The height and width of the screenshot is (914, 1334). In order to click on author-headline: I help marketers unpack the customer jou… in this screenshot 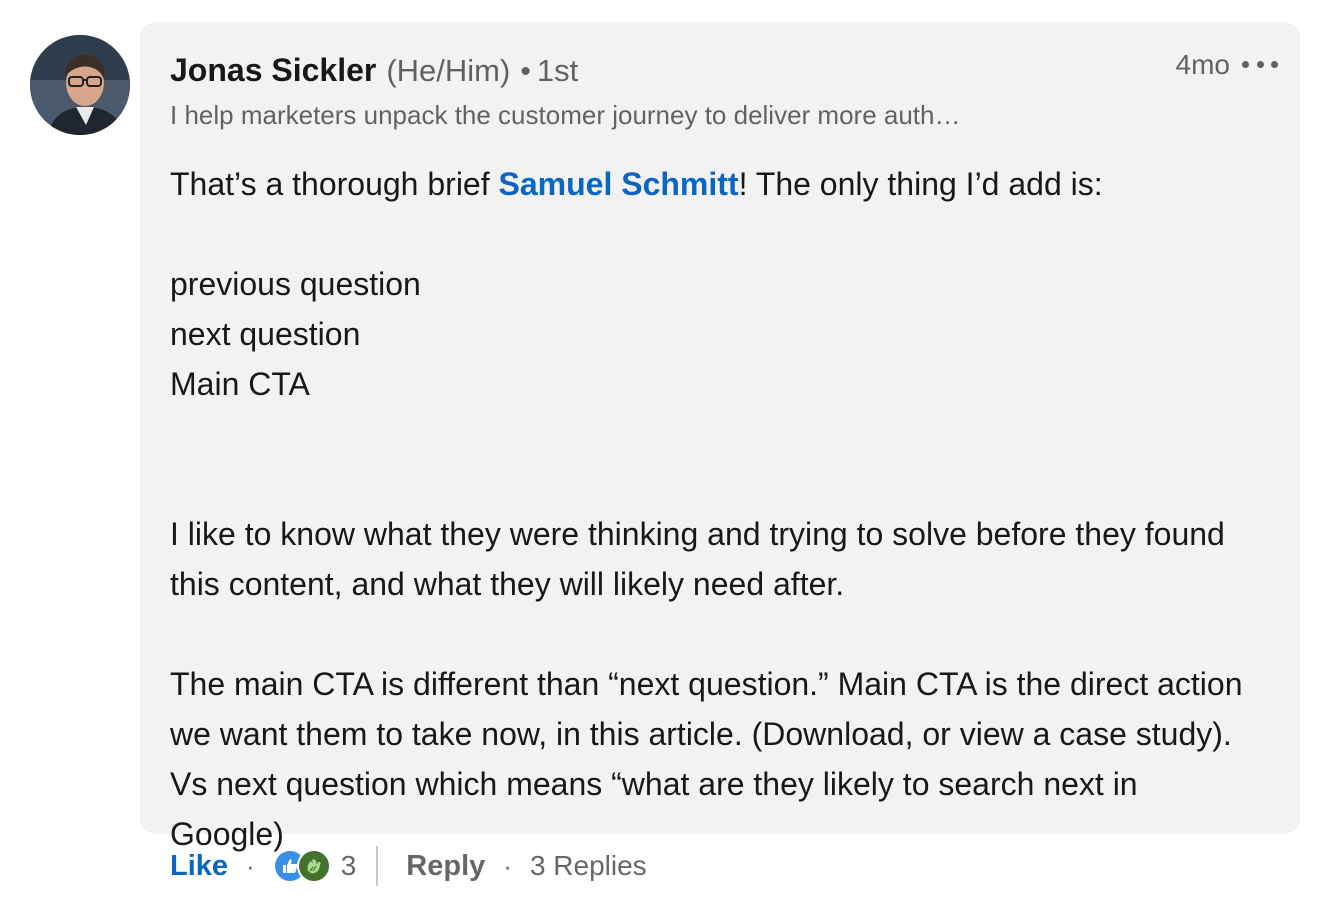, I will do `click(565, 115)`.